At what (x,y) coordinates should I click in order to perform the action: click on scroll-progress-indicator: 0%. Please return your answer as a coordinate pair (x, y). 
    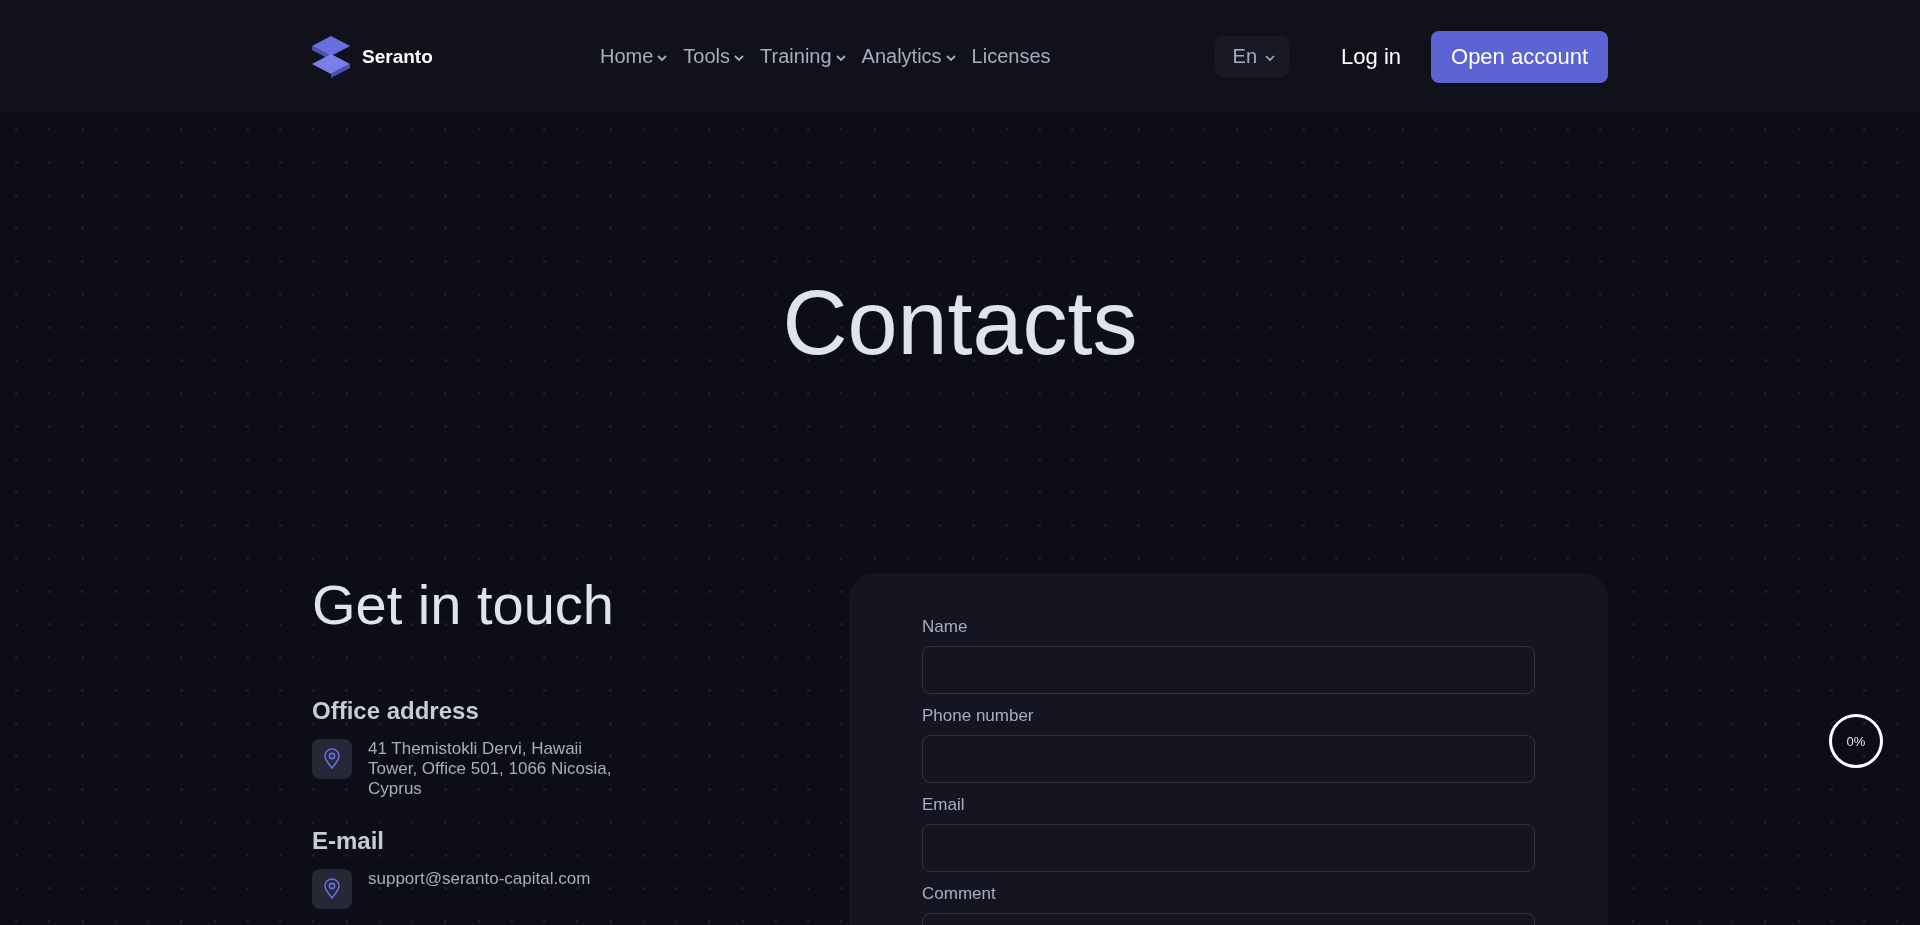
    Looking at the image, I should click on (1856, 741).